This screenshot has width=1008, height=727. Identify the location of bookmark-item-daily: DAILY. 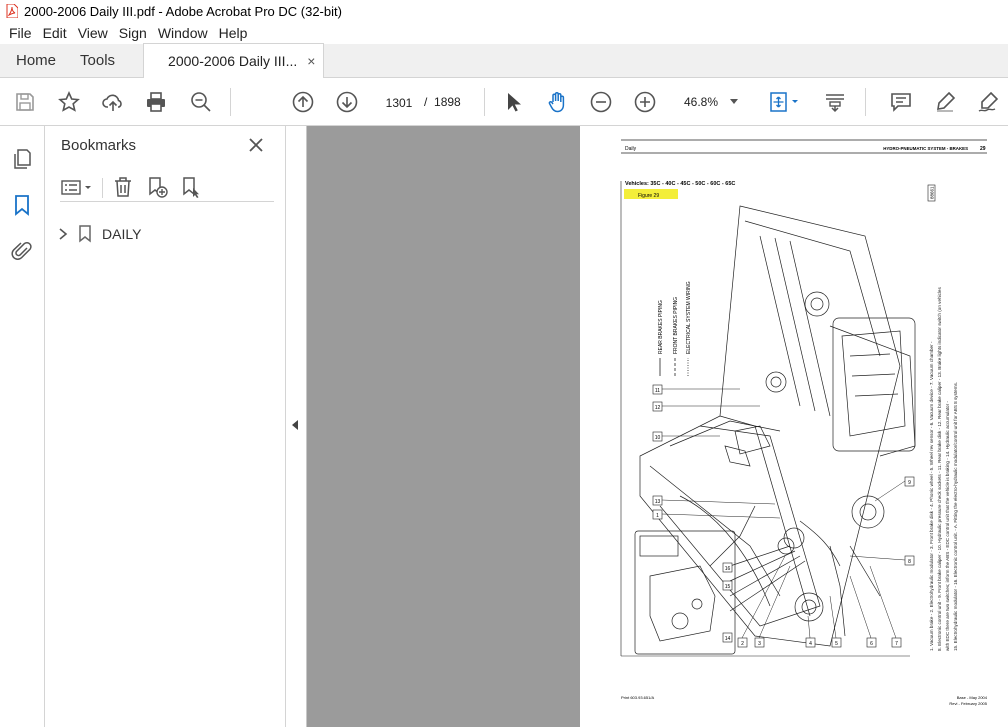
(98, 234).